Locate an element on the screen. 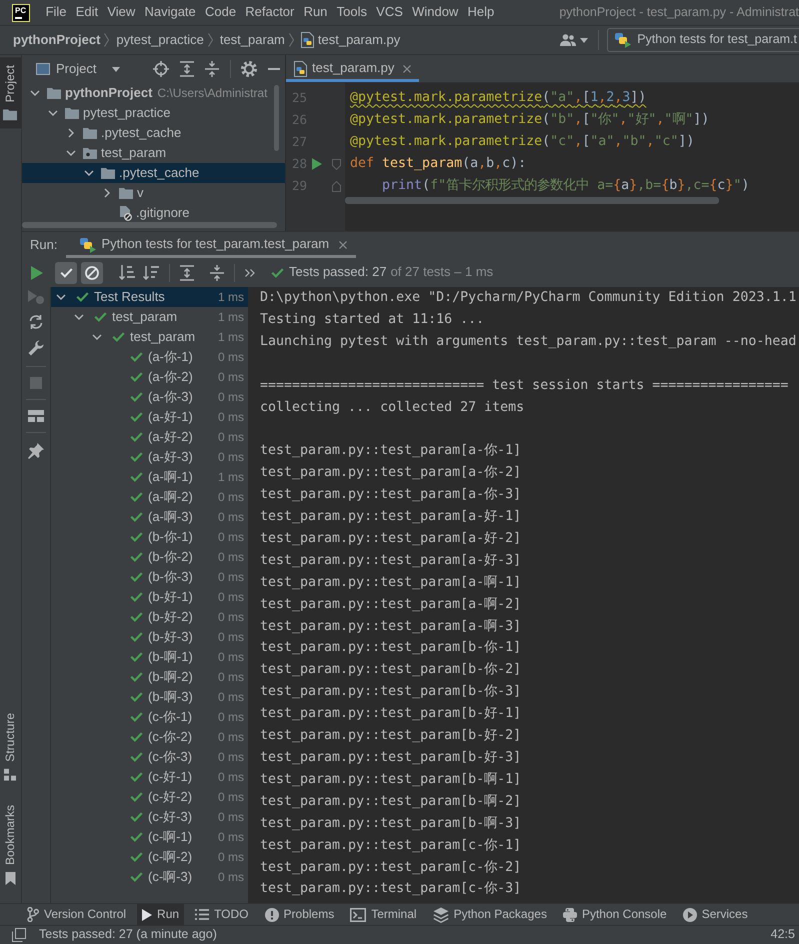 The width and height of the screenshot is (799, 944). tree-row: (c-好-3) 0 ms is located at coordinates (149, 817).